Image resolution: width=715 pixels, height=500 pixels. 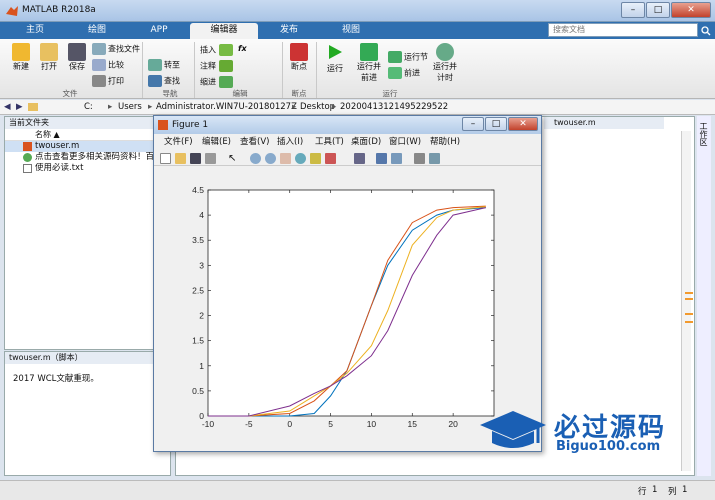 What do you see at coordinates (335, 58) in the screenshot?
I see `run-button: 运行` at bounding box center [335, 58].